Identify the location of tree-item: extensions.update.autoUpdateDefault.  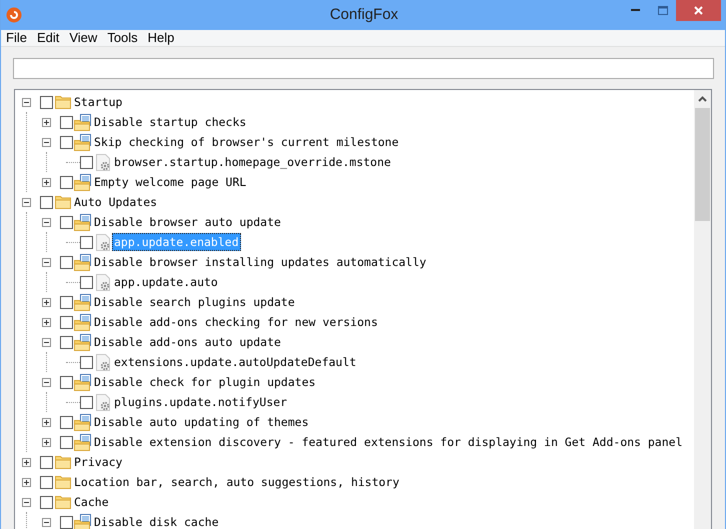
(235, 362).